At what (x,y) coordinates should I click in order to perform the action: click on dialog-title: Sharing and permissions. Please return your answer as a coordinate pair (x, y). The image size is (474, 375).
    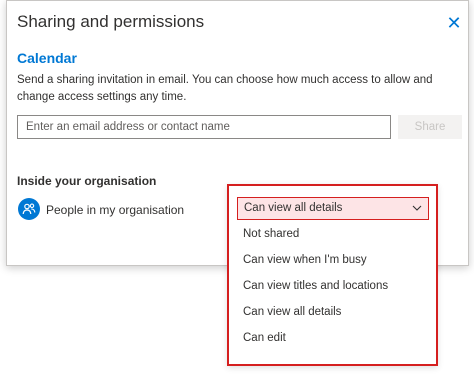
    Looking at the image, I should click on (111, 21).